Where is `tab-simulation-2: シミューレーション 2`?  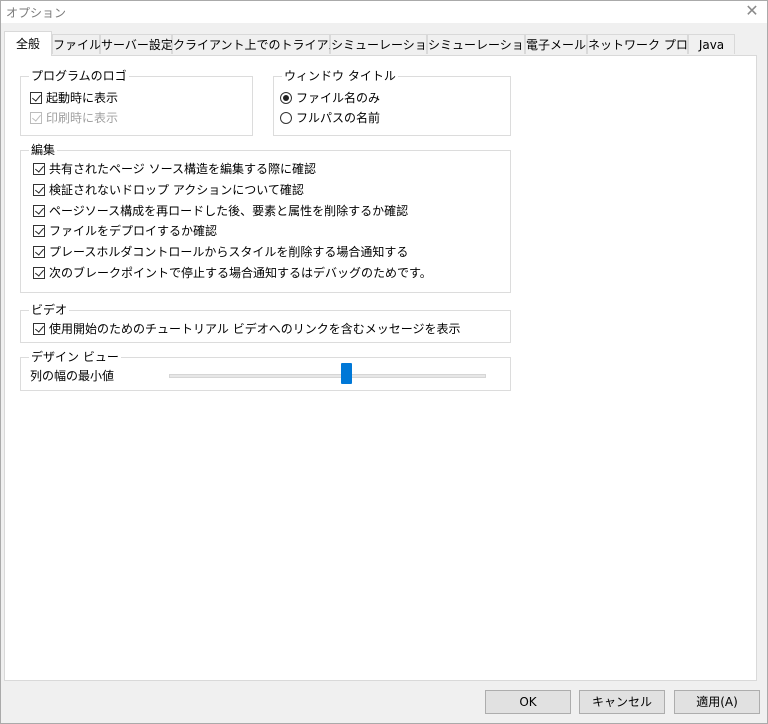
tab-simulation-2: シミューレーション 2 is located at coordinates (487, 44).